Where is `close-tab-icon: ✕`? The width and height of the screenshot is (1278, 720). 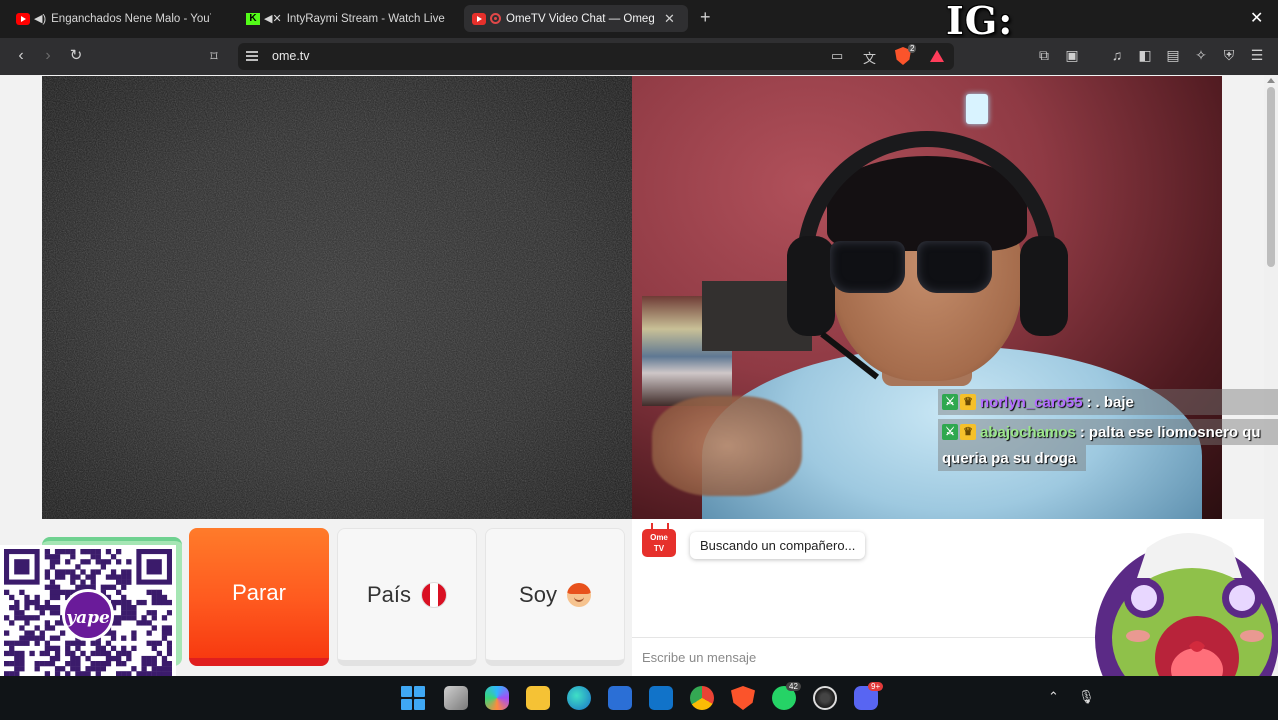
close-tab-icon: ✕ is located at coordinates (669, 19).